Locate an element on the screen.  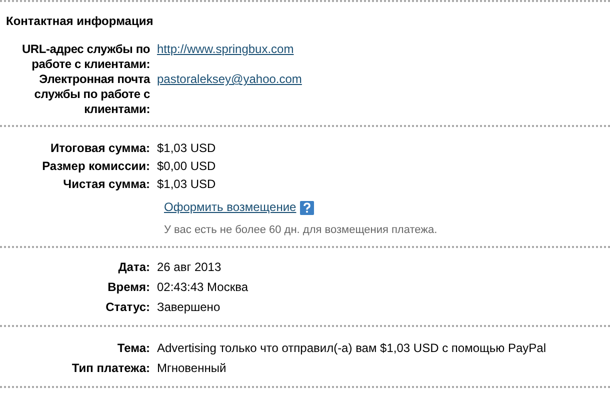
field-label: URL-адрес службы по работе с клиентами: is located at coordinates (85, 57).